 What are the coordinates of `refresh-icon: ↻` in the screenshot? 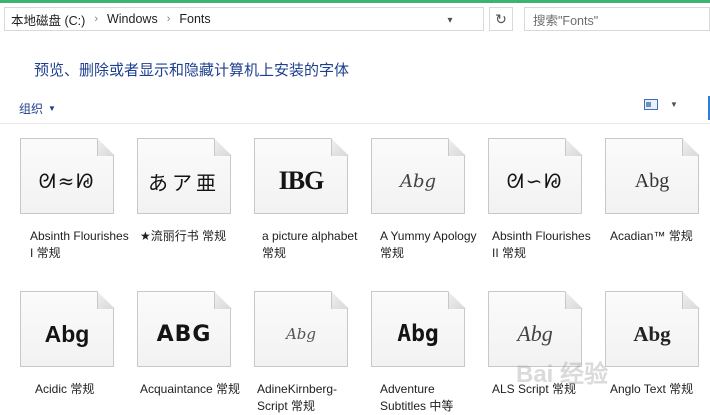 It's located at (501, 18).